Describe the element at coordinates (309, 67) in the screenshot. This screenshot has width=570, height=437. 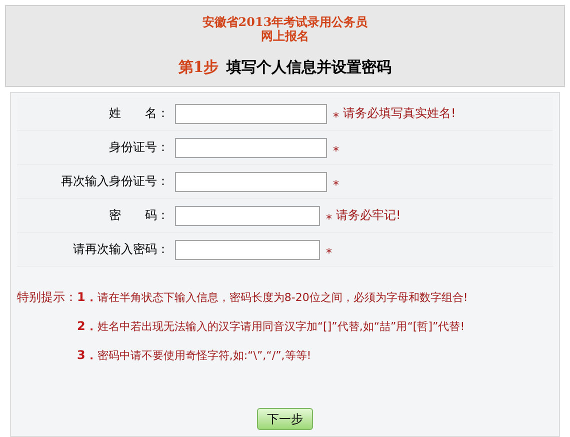
I see `step-title: 填写个人信息并设置密码` at that location.